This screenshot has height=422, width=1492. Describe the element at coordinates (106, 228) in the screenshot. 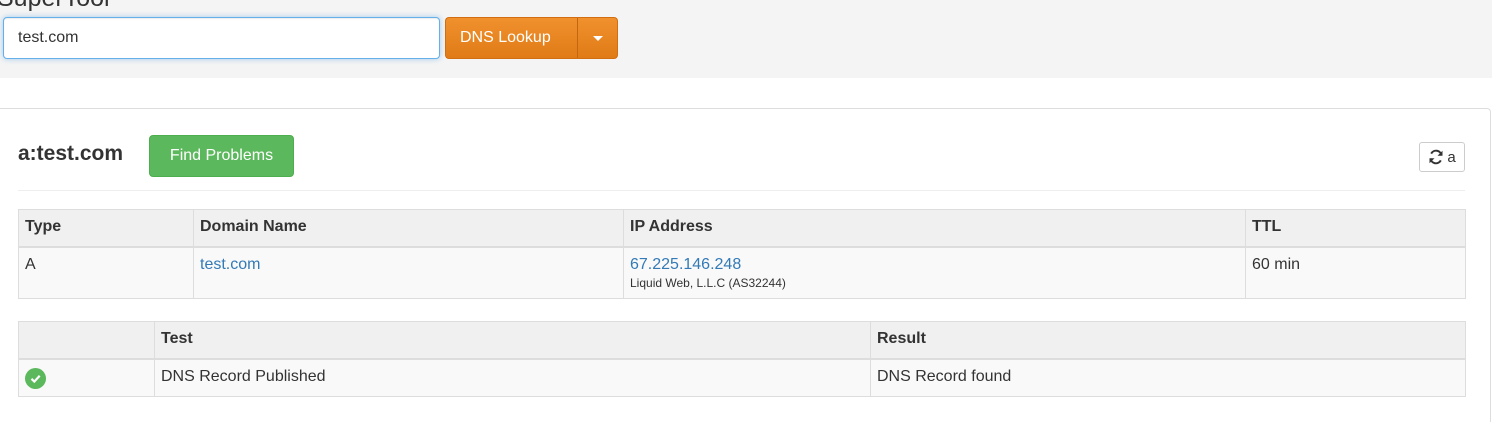

I see `column-header-type: Type` at that location.